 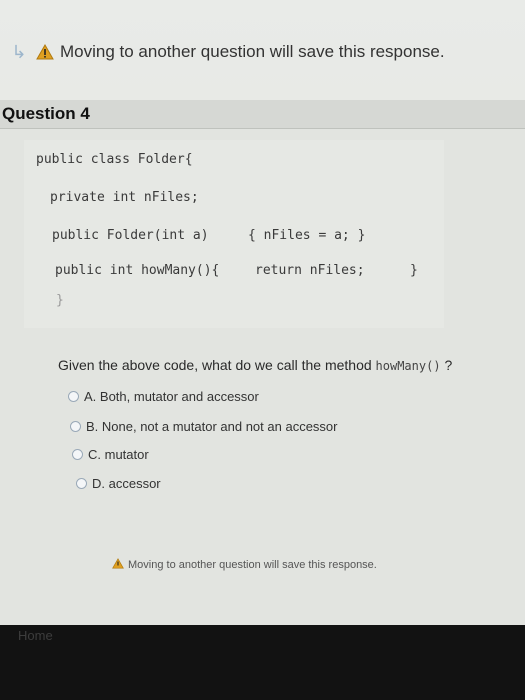 I want to click on option-label: D. accessor, so click(x=126, y=483).